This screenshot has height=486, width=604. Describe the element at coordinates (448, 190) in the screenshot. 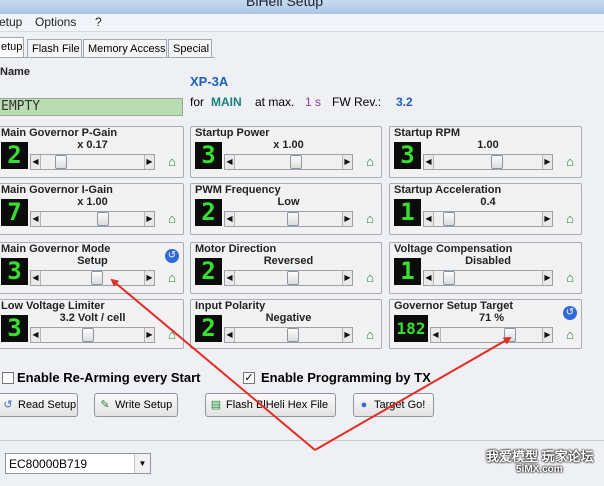

I see `param-title: Startup Acceleration` at that location.